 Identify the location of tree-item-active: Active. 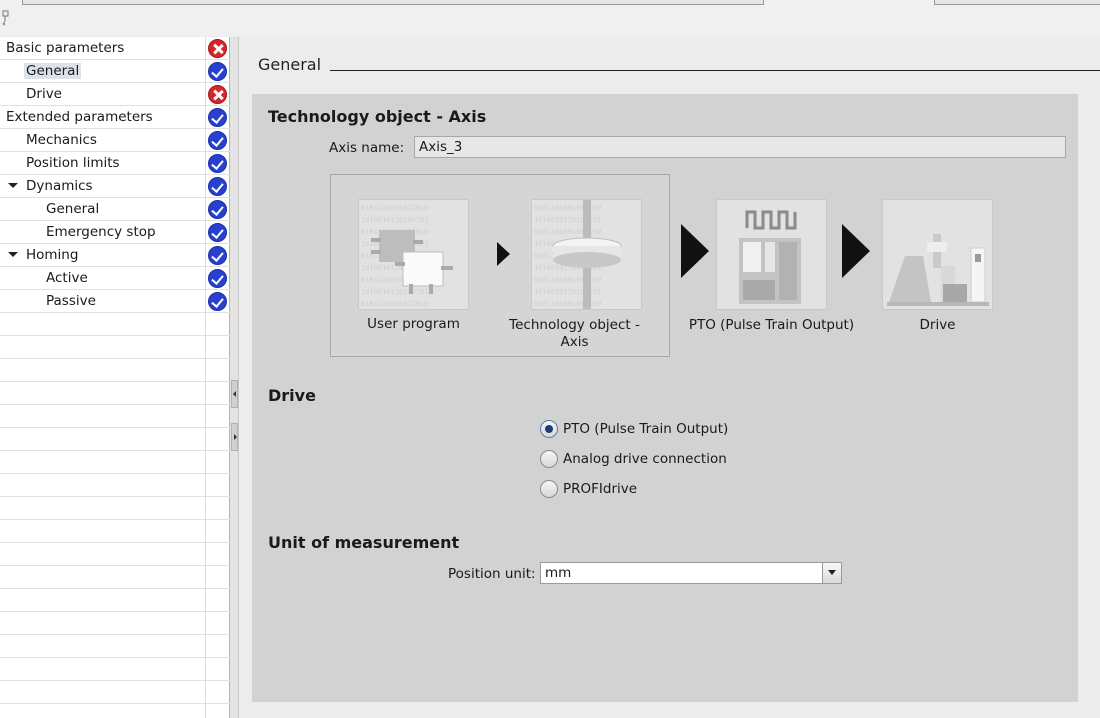
(115, 278).